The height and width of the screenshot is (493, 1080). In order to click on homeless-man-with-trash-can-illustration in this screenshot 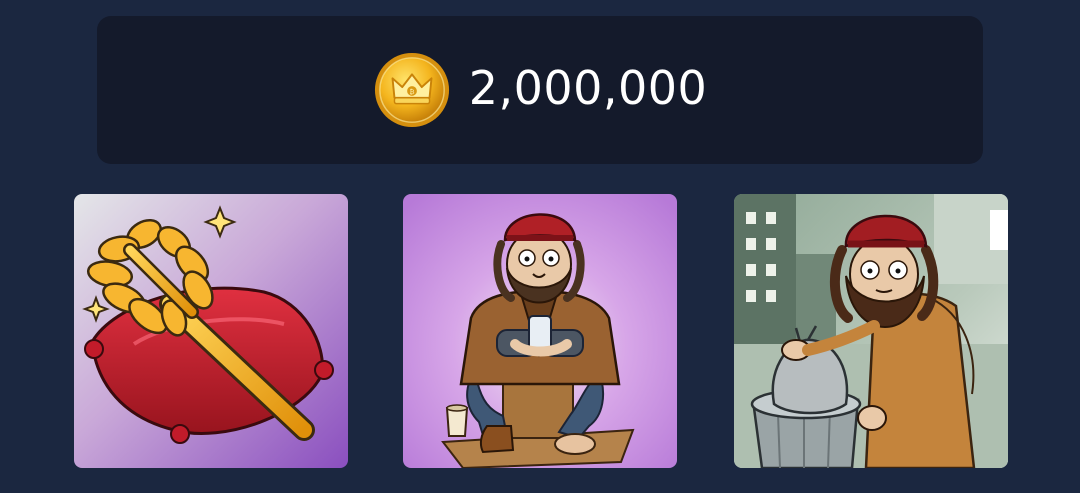, I will do `click(871, 331)`.